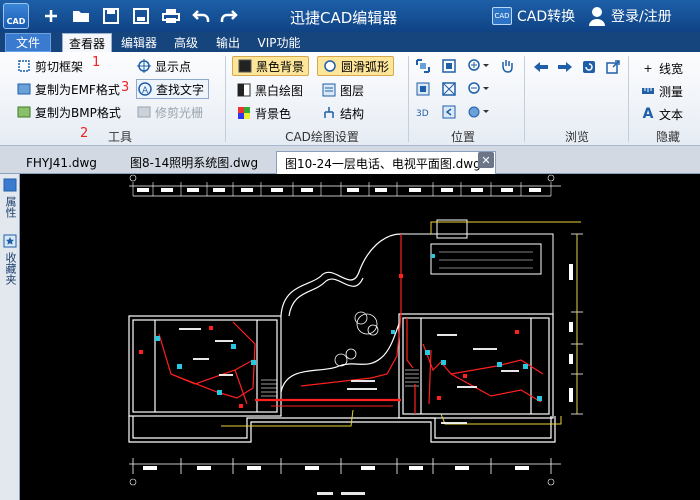  I want to click on cad-convert-label: CAD转换, so click(546, 17).